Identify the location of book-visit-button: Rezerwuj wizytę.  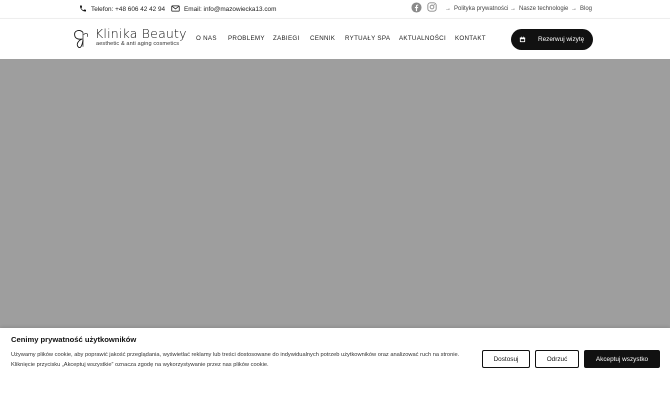
(552, 39).